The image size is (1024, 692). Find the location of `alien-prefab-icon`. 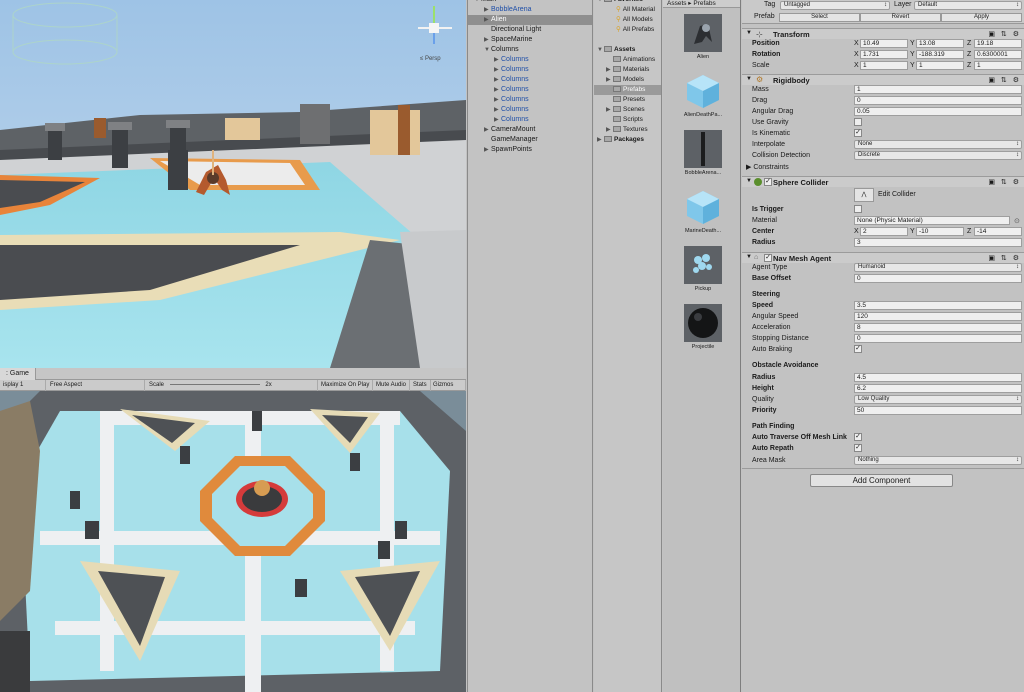

alien-prefab-icon is located at coordinates (703, 33).